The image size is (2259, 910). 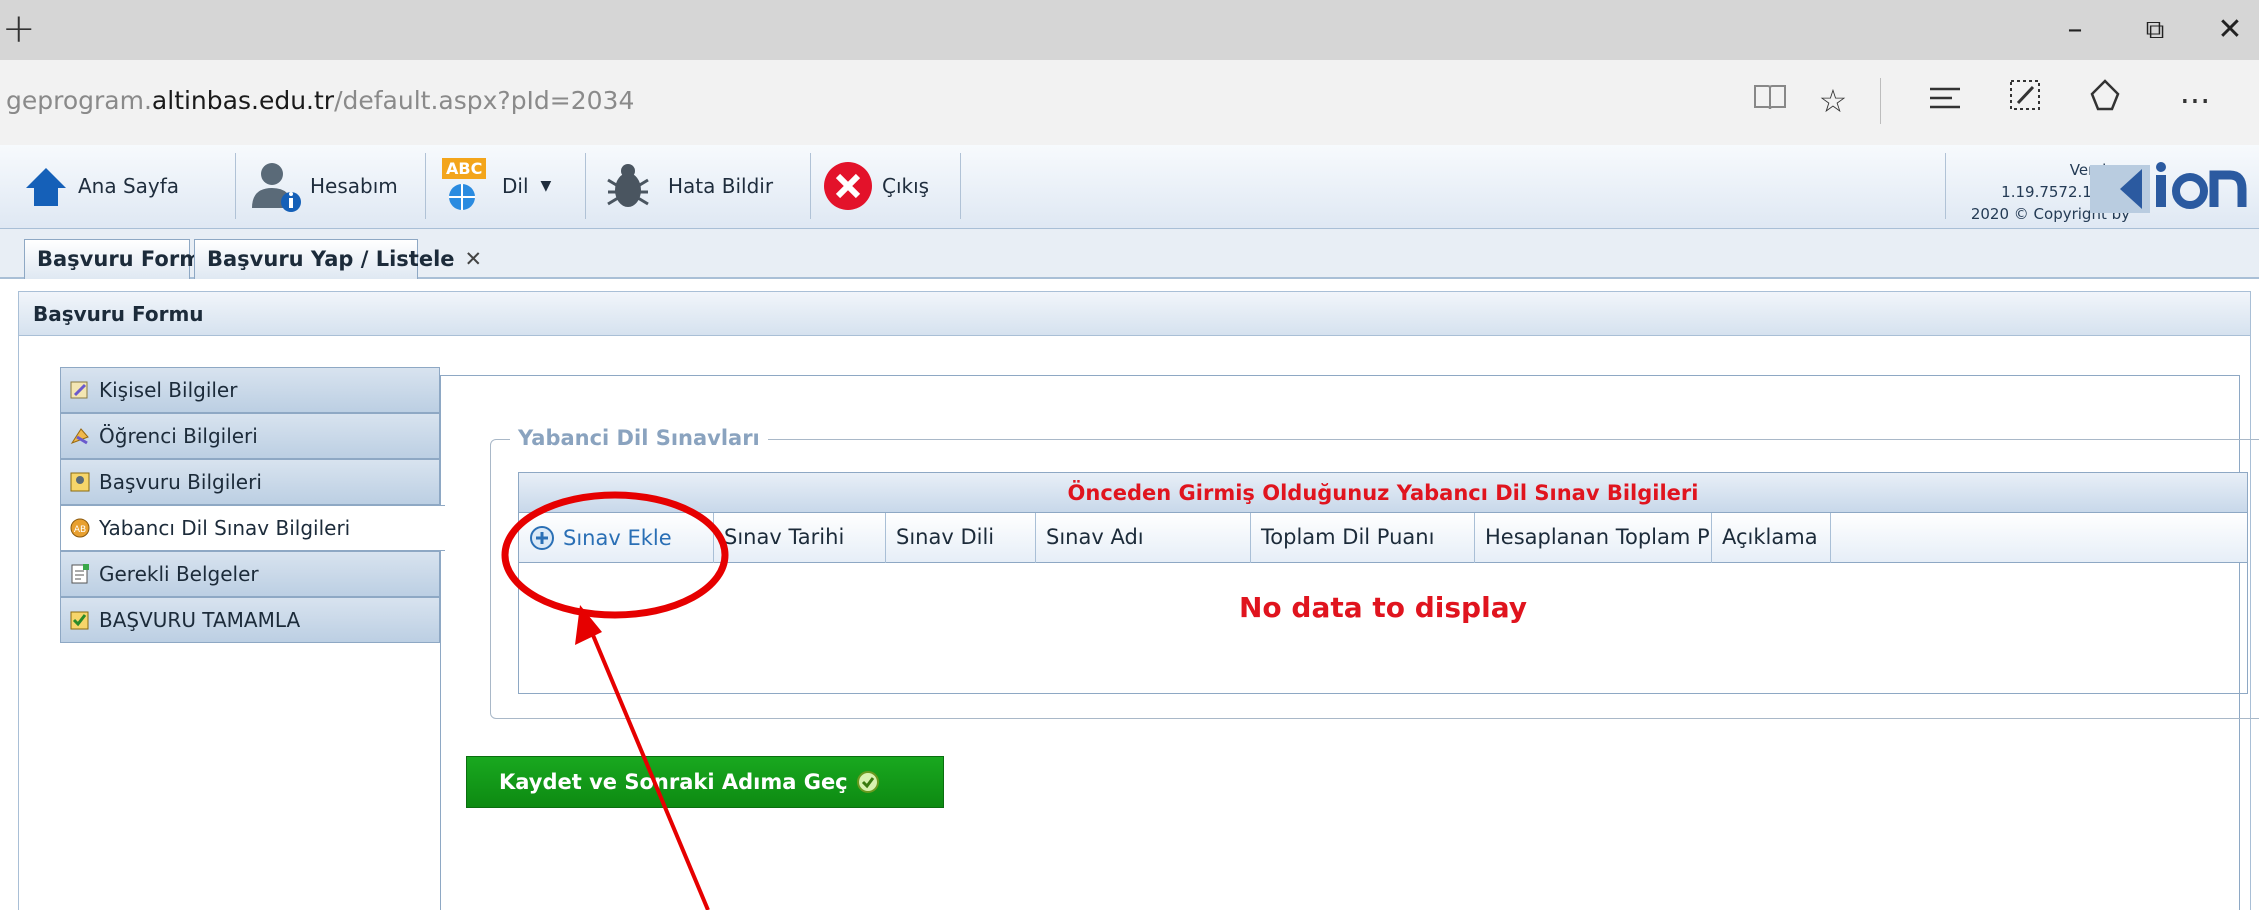 What do you see at coordinates (180, 482) in the screenshot?
I see `sidebar-item-label: Başvuru Bilgileri` at bounding box center [180, 482].